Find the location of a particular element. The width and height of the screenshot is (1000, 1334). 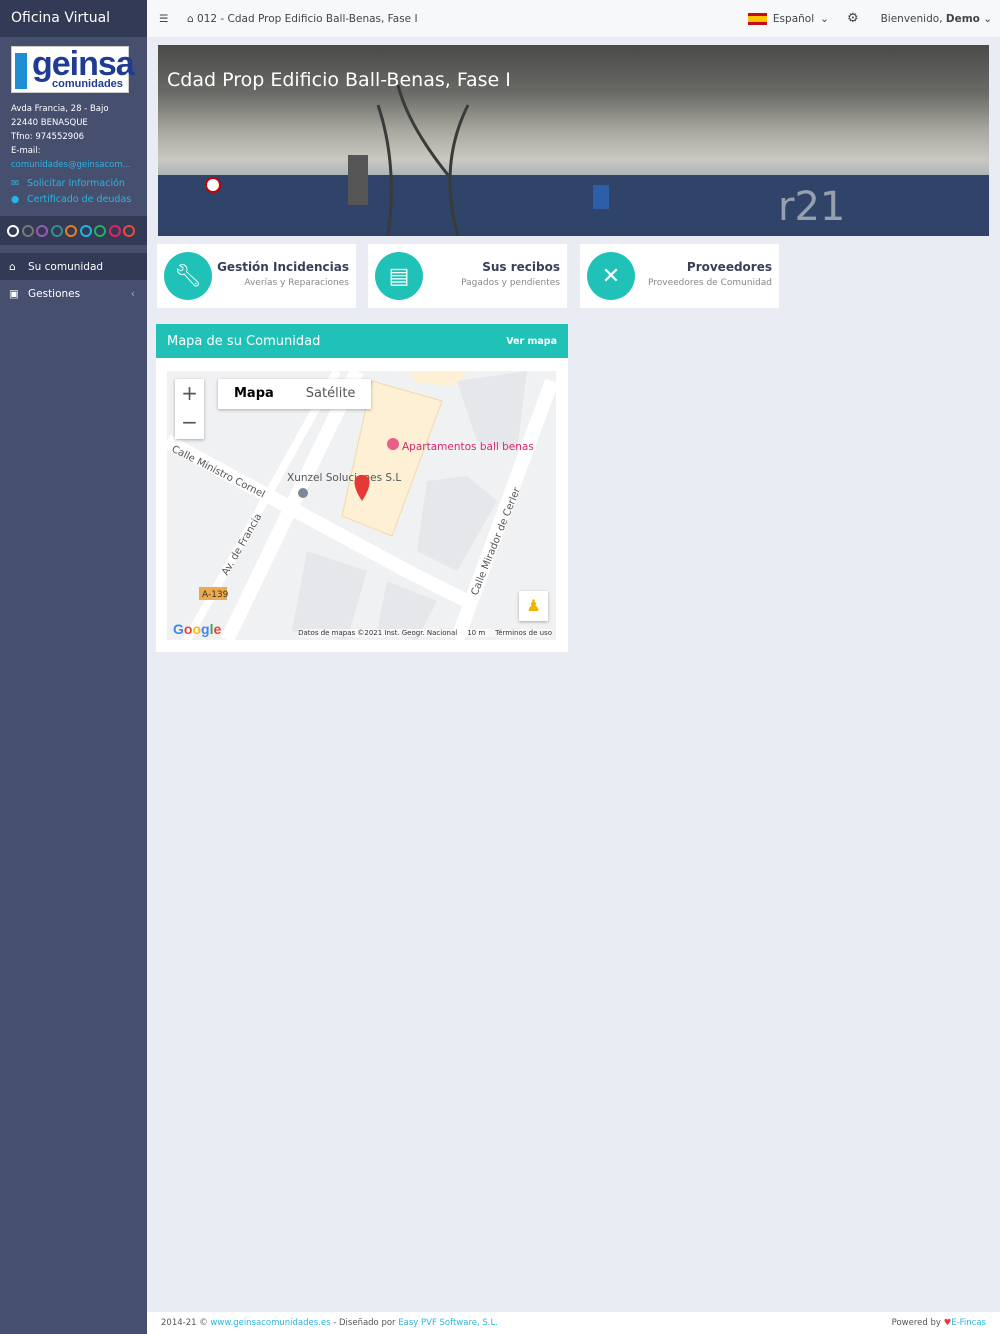

company-logo: geinsa comunidades is located at coordinates (73, 69).